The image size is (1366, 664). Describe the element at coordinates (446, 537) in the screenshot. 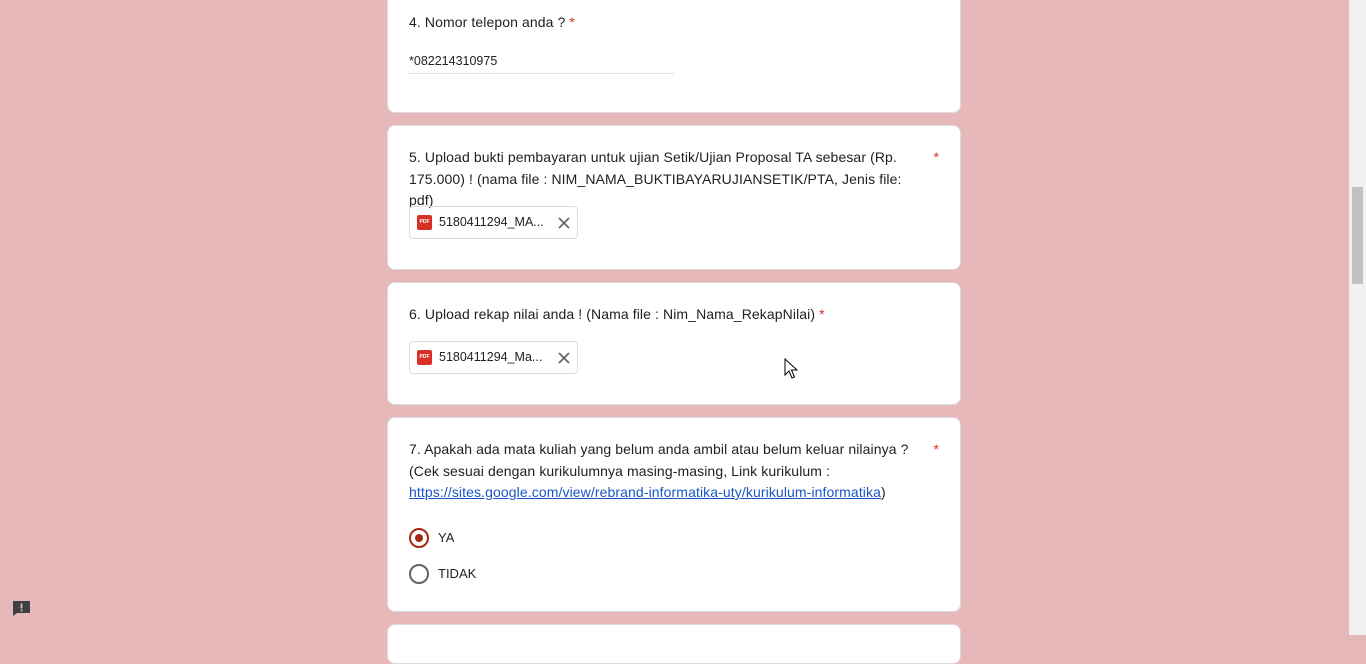

I see `radio-label: YA` at that location.